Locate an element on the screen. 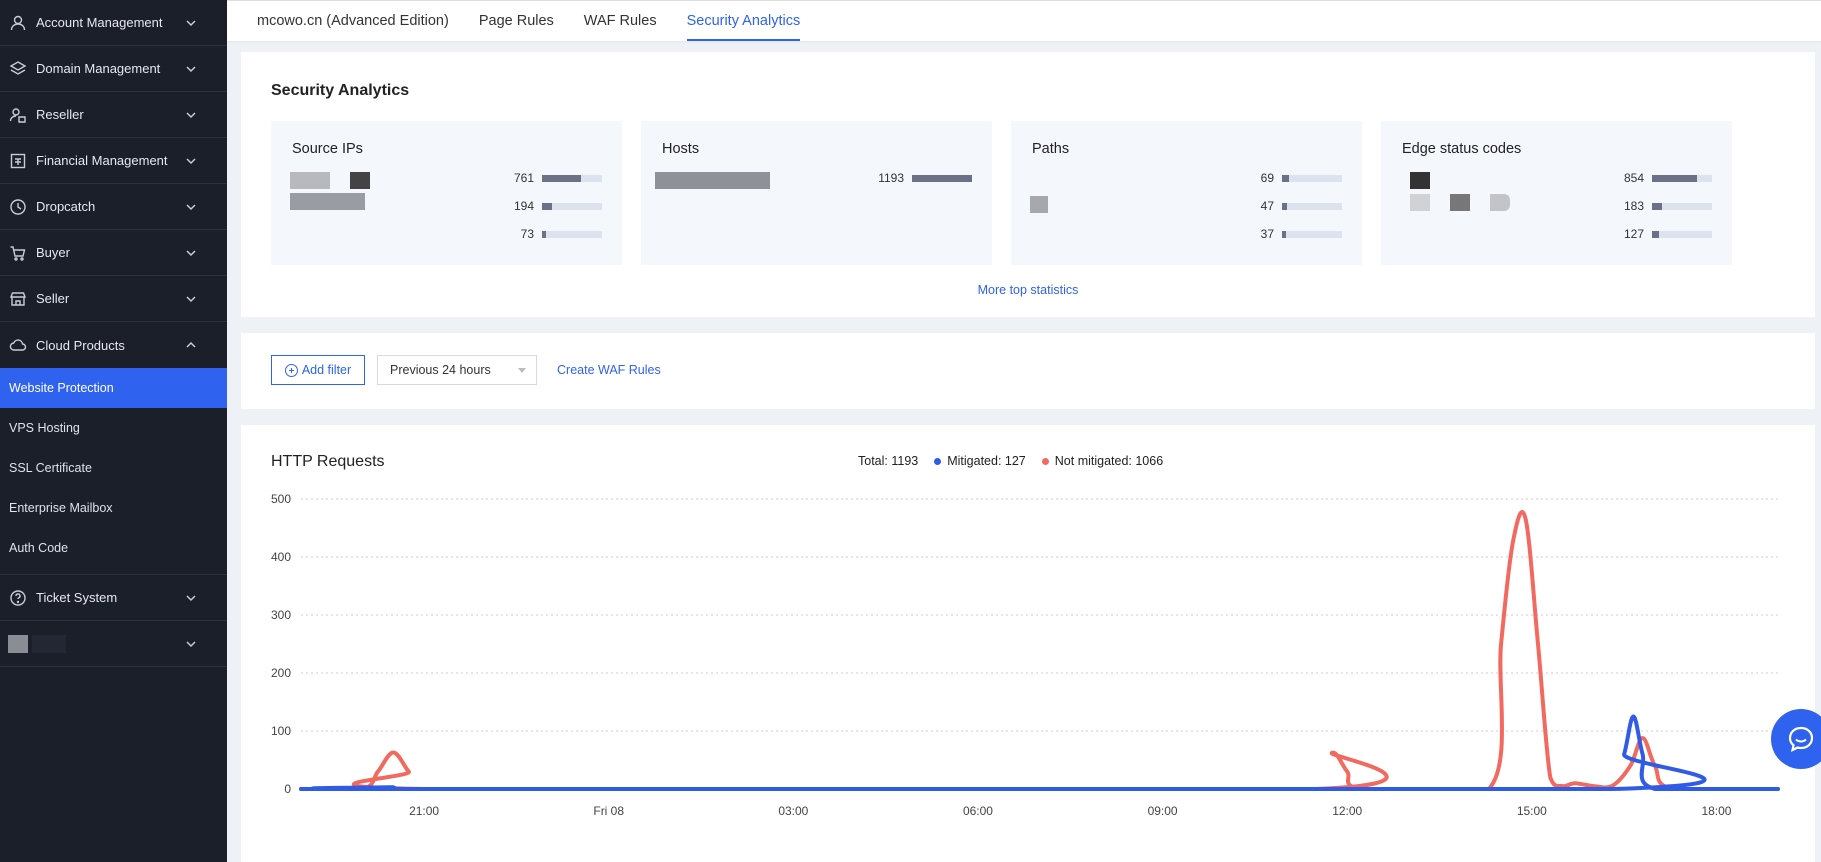  sidebar-item-label: Cloud Products is located at coordinates (80, 345).